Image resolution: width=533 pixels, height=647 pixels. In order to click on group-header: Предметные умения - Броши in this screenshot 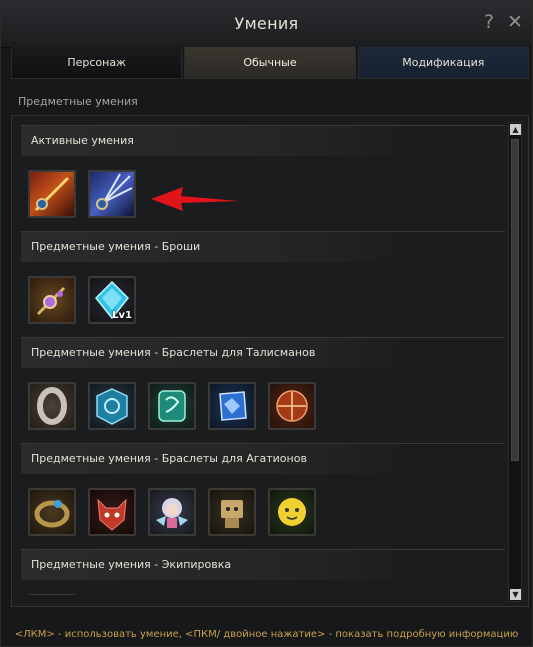, I will do `click(263, 246)`.